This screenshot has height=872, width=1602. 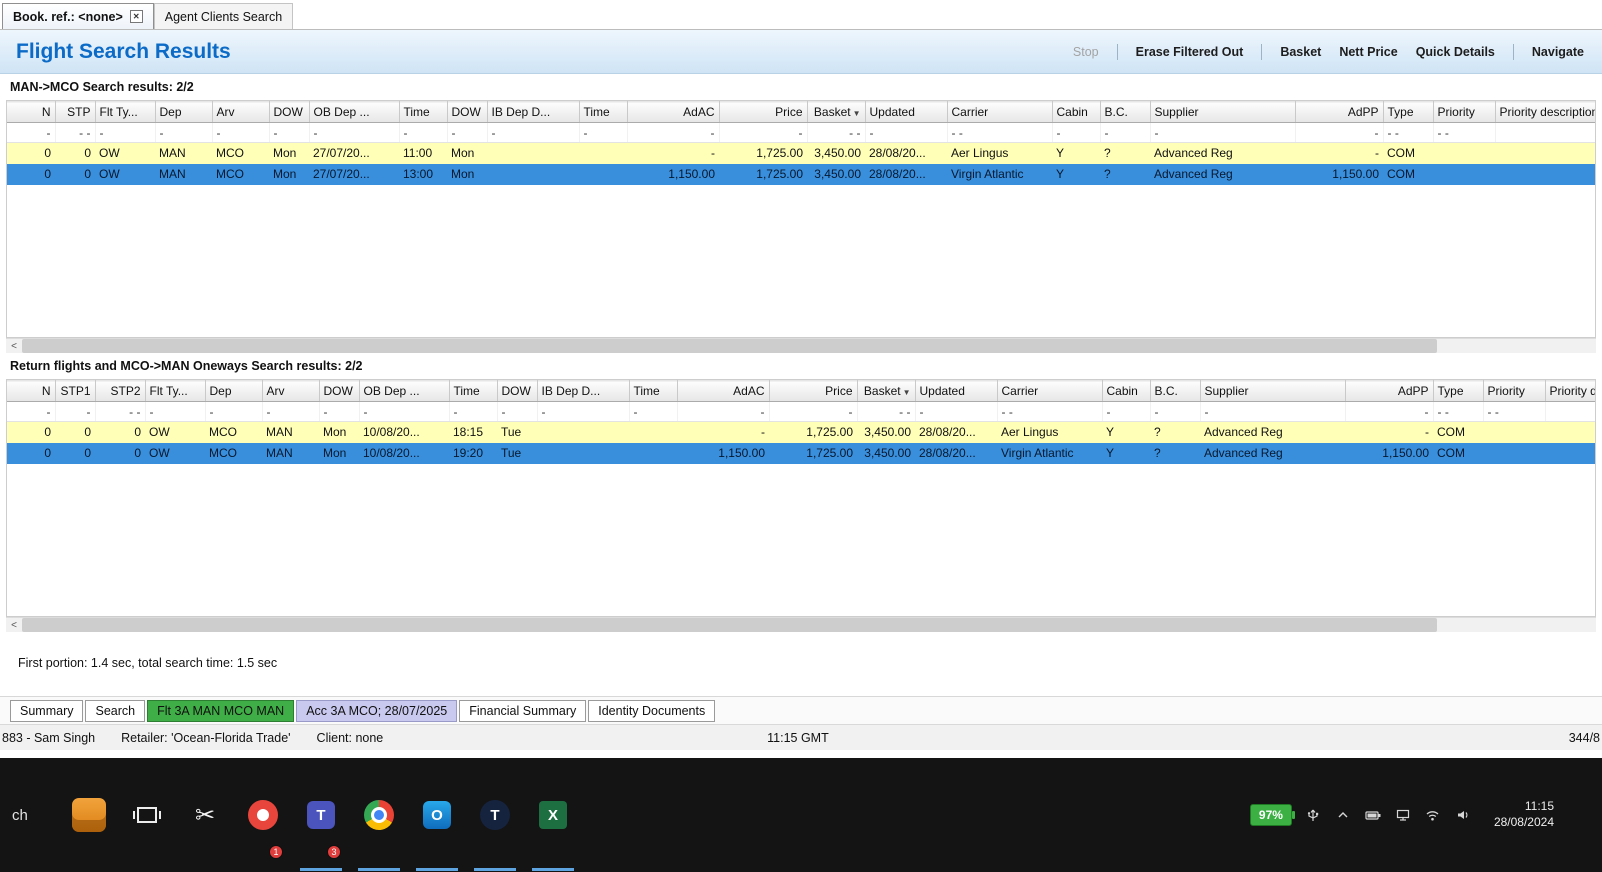 I want to click on scroll-left-button: <, so click(x=14, y=346).